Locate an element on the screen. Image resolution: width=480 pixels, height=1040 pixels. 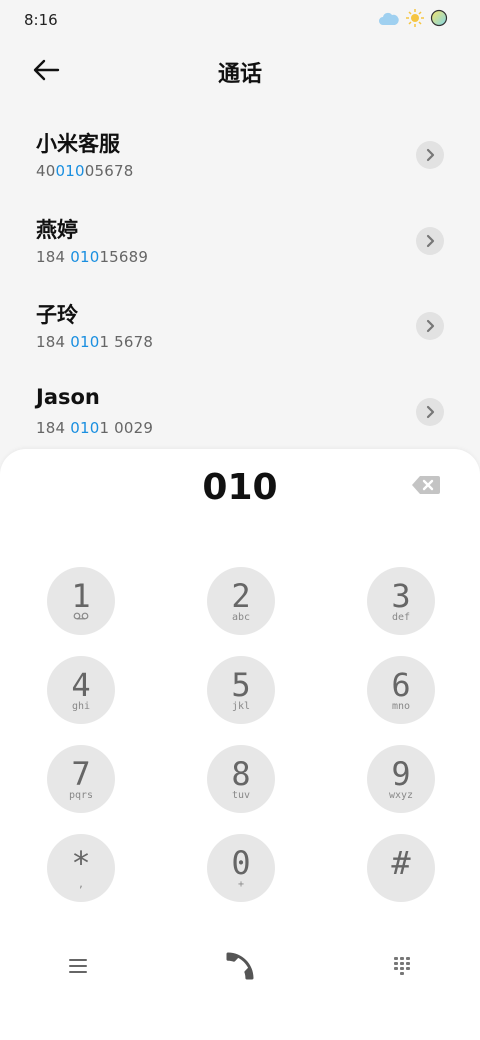
contact-number: 4001005678 is located at coordinates (85, 171).